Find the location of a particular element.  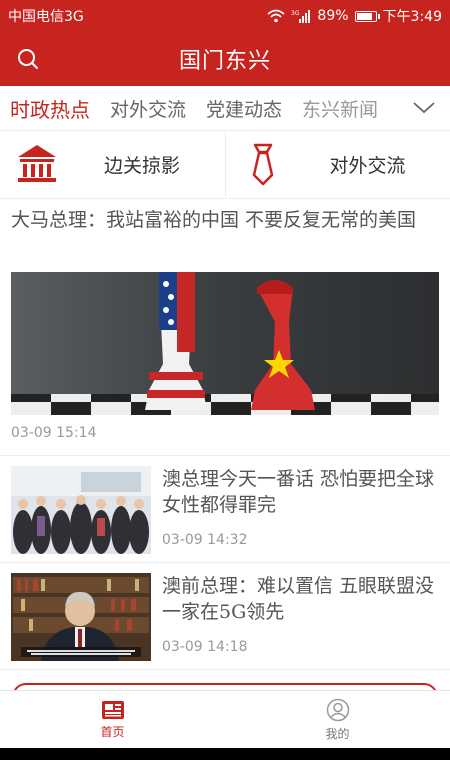

news-time: 03-09 14:32 is located at coordinates (205, 540).